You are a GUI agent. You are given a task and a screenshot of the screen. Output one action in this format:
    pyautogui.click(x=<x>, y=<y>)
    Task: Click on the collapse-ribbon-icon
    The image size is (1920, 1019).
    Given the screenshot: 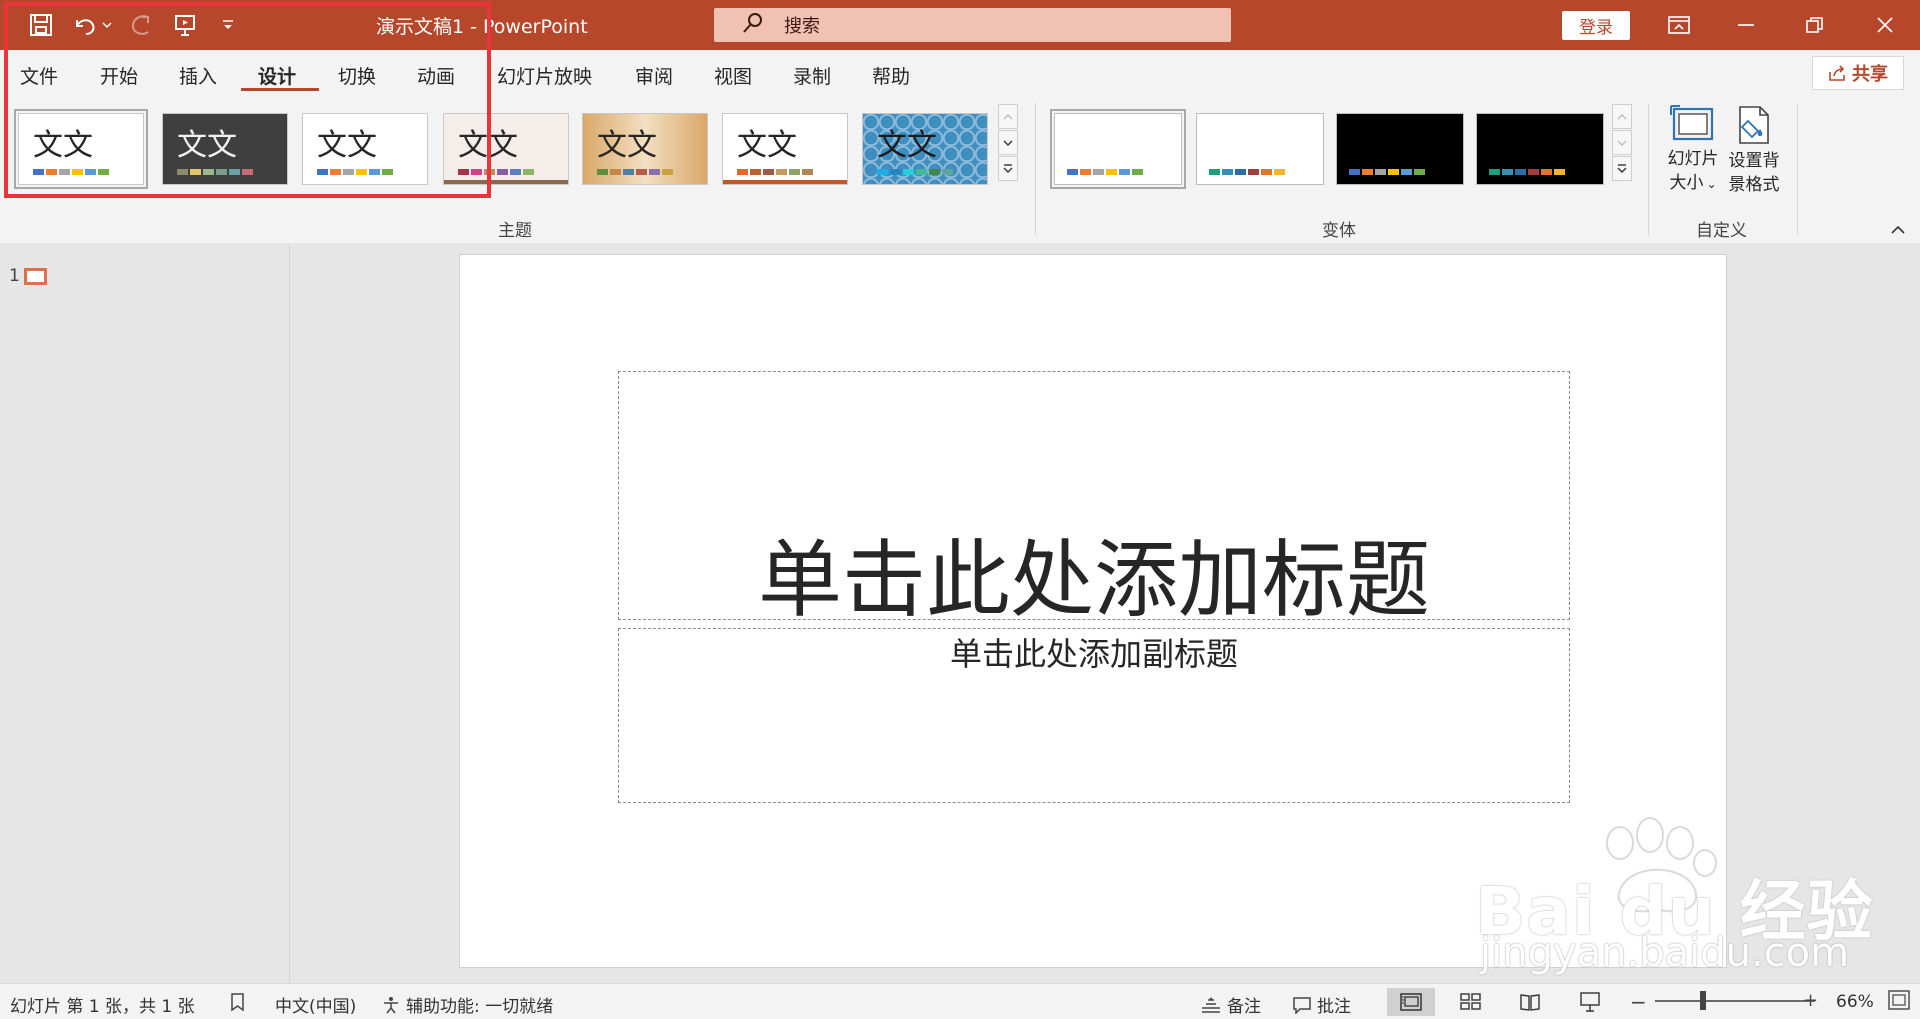 What is the action you would take?
    pyautogui.click(x=1899, y=231)
    